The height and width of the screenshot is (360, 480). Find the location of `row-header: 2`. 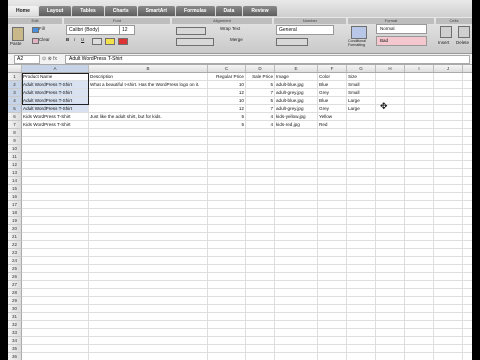

row-header: 2 is located at coordinates (15, 85).